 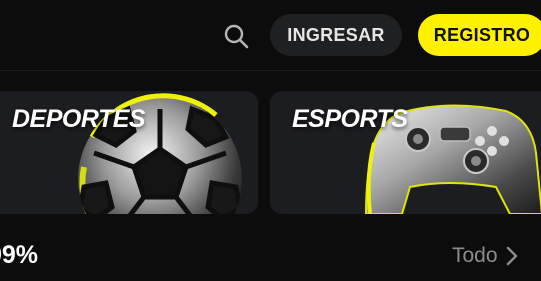 I want to click on register-button: REGISTRO, so click(x=479, y=35).